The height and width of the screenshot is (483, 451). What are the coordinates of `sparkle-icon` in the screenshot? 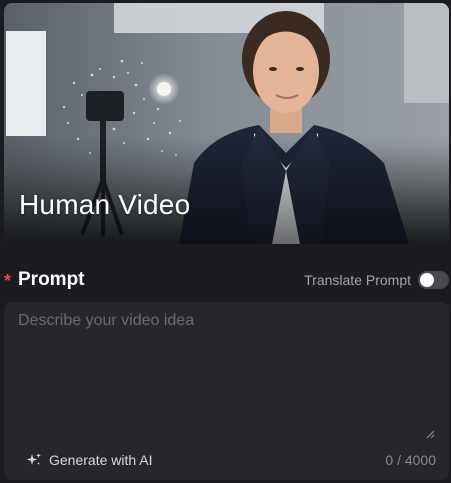 It's located at (33, 459).